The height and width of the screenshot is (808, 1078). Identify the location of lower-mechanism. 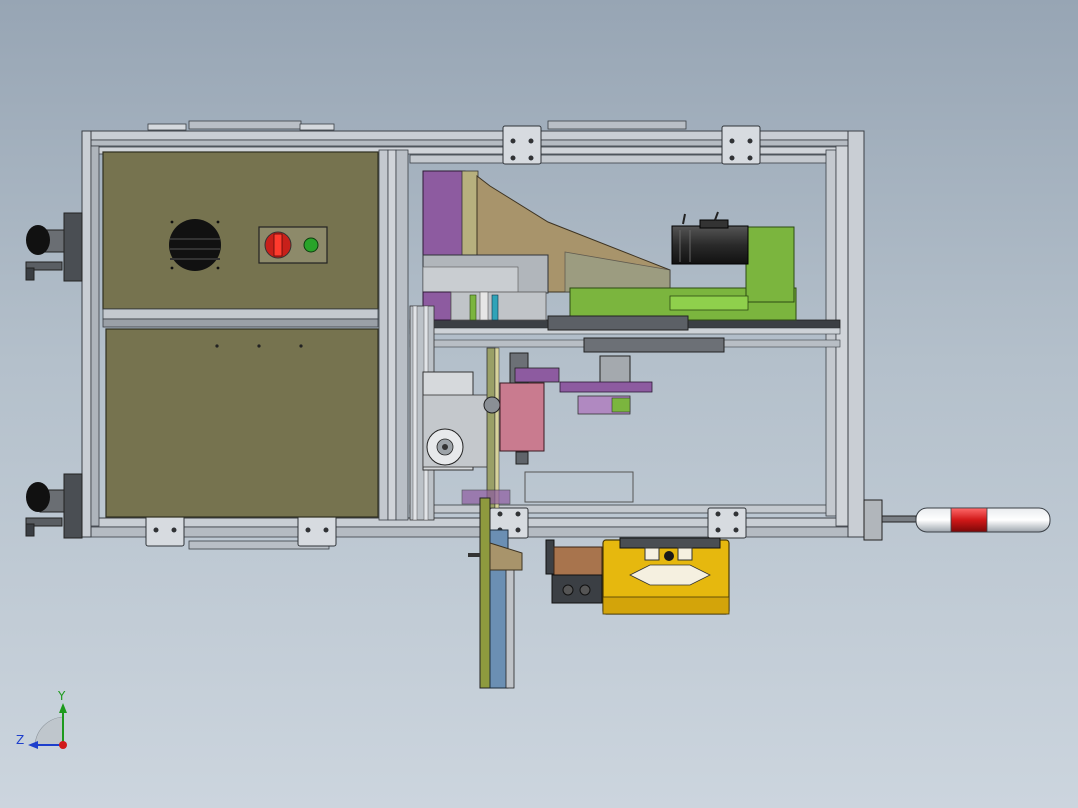
(567, 413).